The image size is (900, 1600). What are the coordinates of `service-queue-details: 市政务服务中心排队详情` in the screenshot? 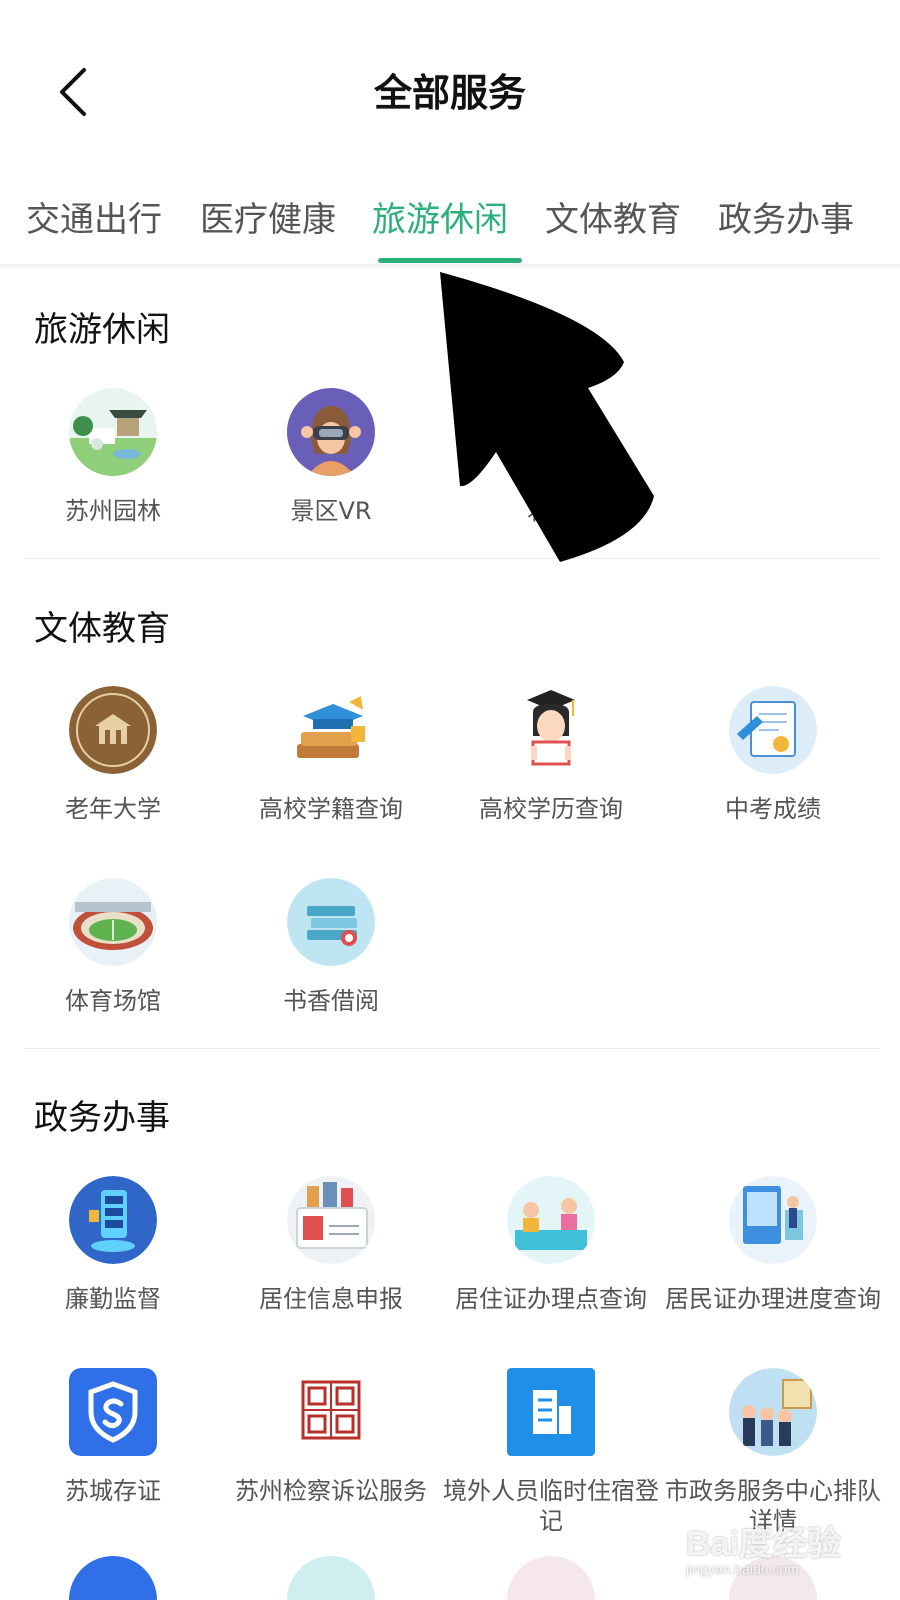 It's located at (773, 1452).